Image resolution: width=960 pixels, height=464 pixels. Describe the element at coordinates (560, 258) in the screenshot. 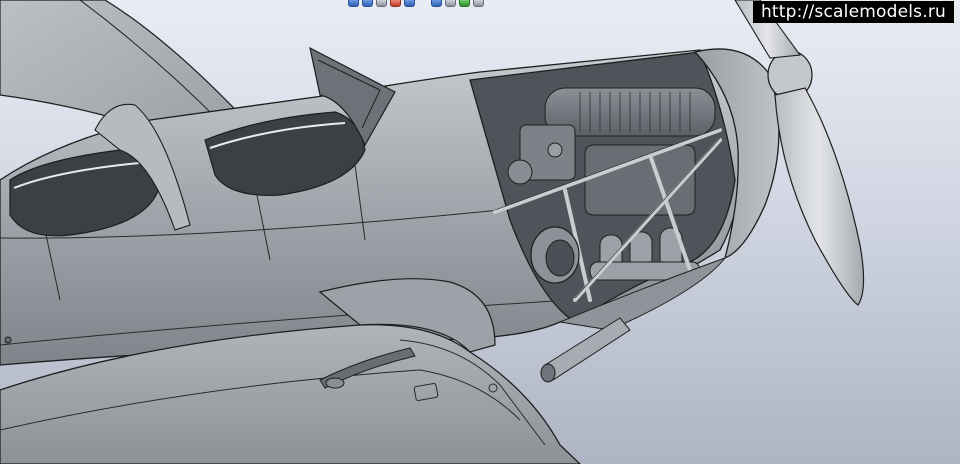

I see `air-intake-inner` at that location.